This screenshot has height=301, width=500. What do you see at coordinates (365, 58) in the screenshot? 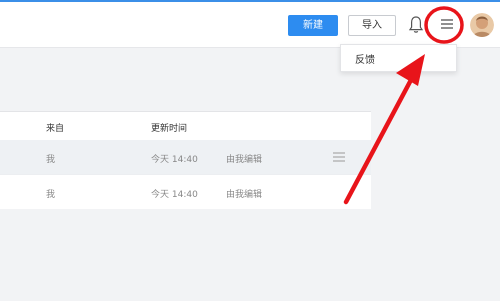
I see `dropdown-item-feedback: 反馈` at bounding box center [365, 58].